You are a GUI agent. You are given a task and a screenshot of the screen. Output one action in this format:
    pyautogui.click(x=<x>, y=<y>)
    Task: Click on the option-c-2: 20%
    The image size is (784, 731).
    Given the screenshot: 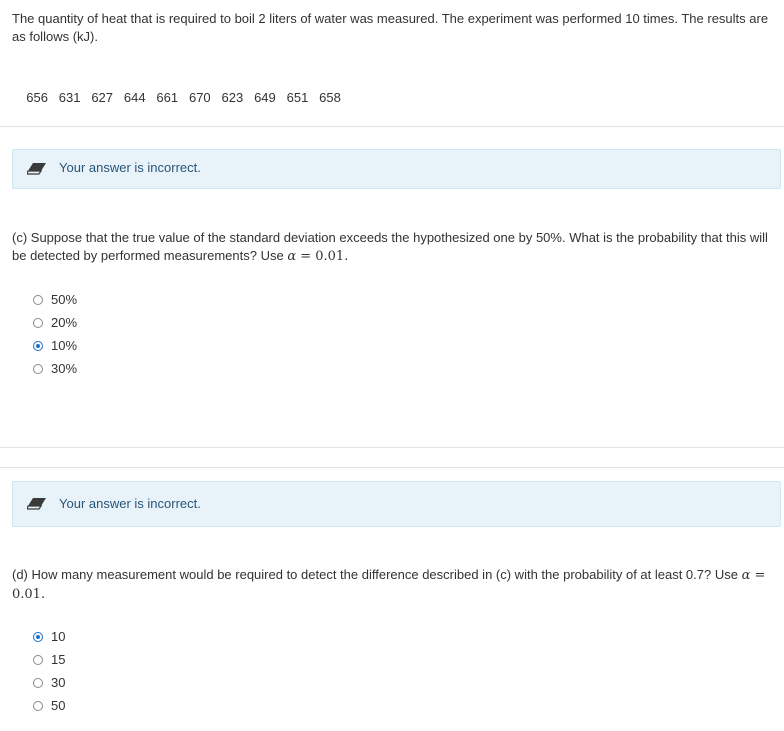 What is the action you would take?
    pyautogui.click(x=55, y=322)
    